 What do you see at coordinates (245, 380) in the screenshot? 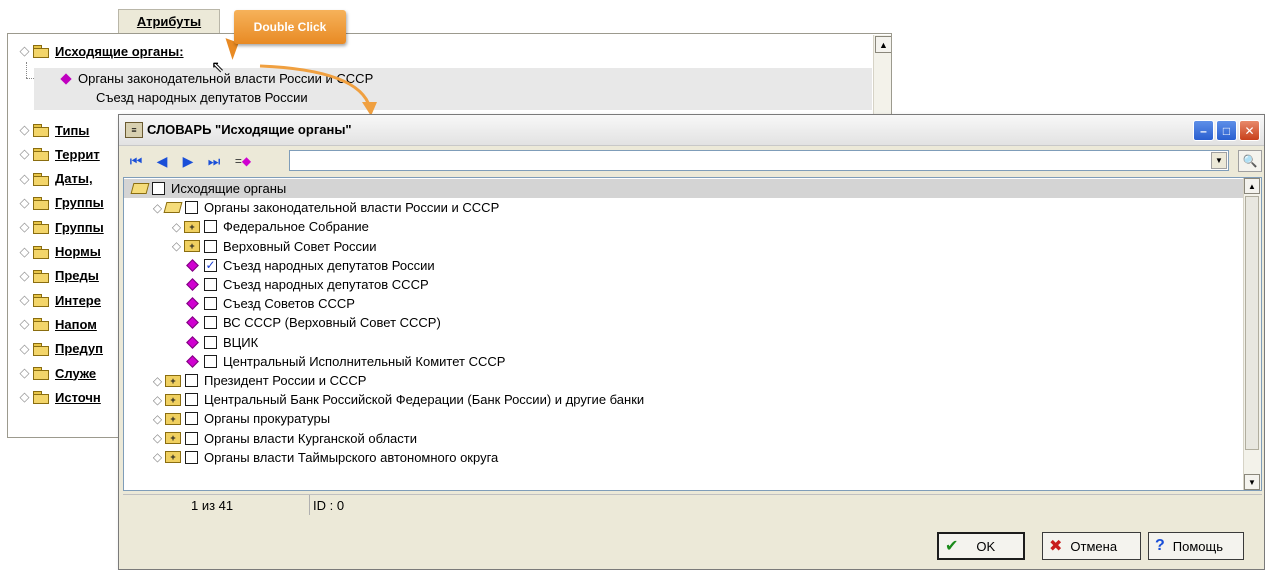
I see `dictionary-row: ◇ + Президент России и СССР` at bounding box center [245, 380].